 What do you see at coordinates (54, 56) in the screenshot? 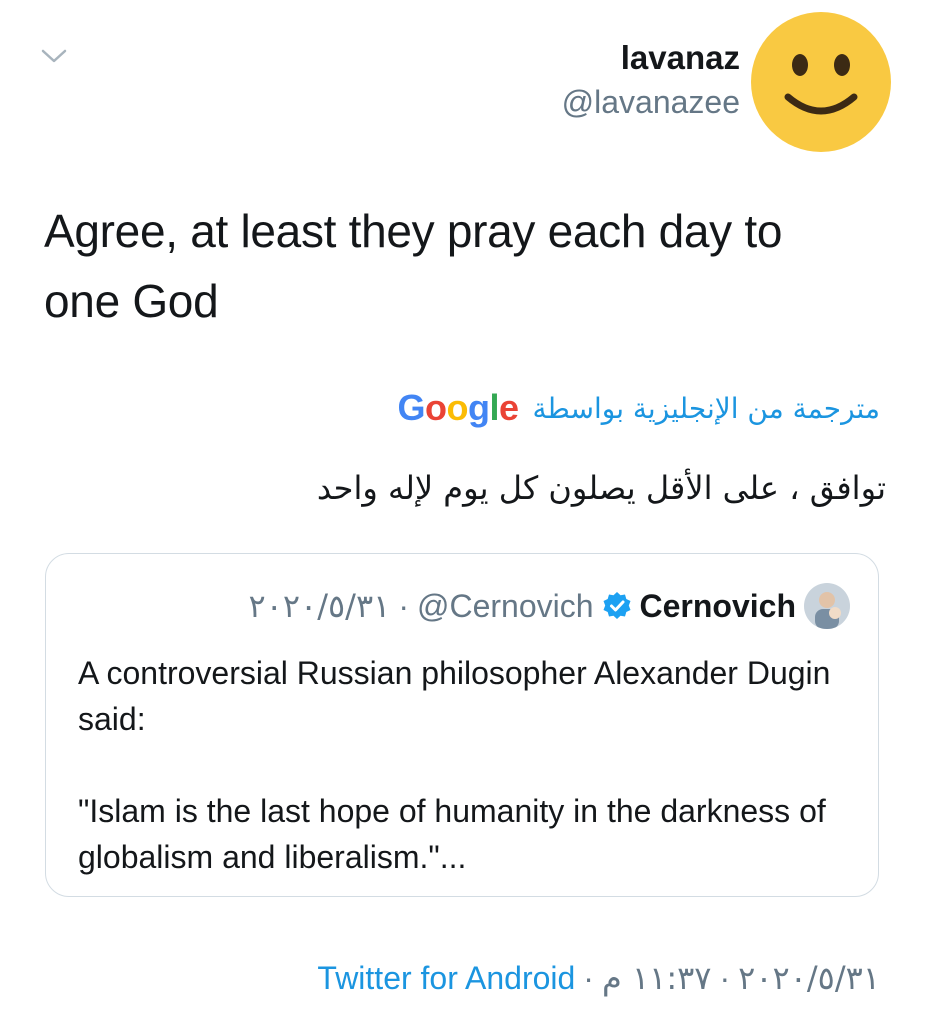
I see `chevron-down-icon` at bounding box center [54, 56].